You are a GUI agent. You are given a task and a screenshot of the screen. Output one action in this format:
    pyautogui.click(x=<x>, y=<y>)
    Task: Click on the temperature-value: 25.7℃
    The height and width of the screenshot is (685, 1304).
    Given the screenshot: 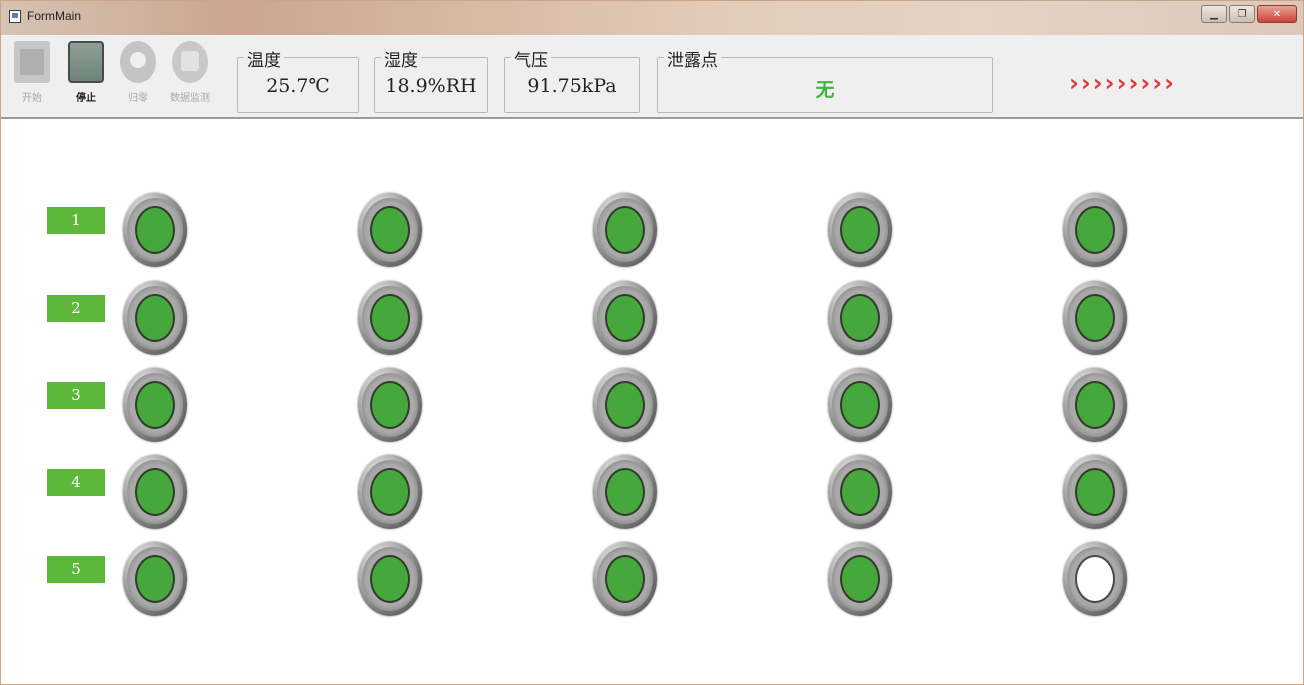 What is the action you would take?
    pyautogui.click(x=298, y=86)
    